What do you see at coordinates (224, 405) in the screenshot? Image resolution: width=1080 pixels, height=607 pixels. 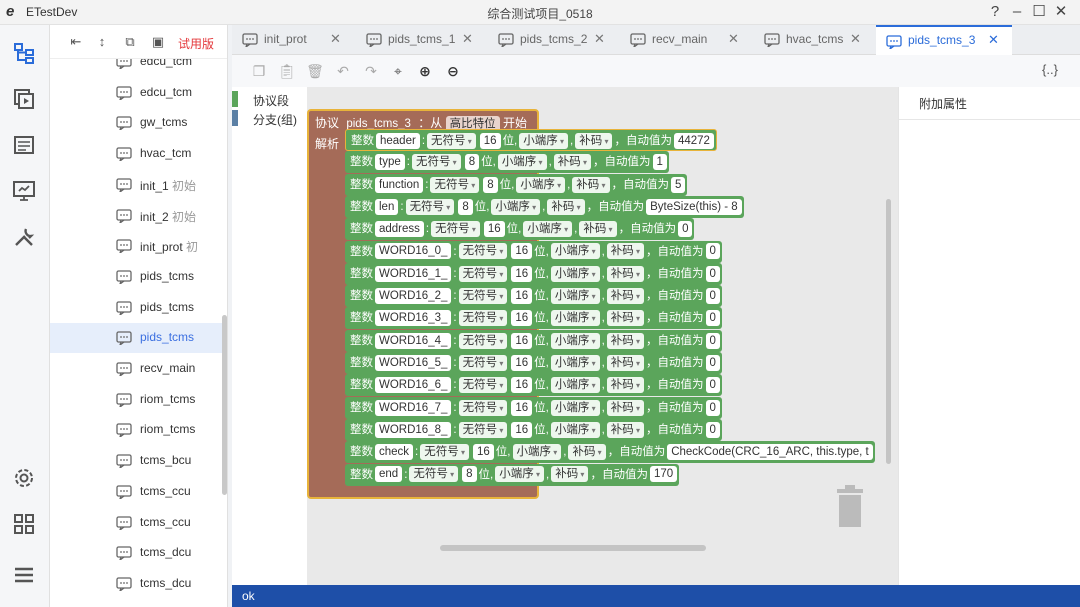 I see `tree-scrollbar` at bounding box center [224, 405].